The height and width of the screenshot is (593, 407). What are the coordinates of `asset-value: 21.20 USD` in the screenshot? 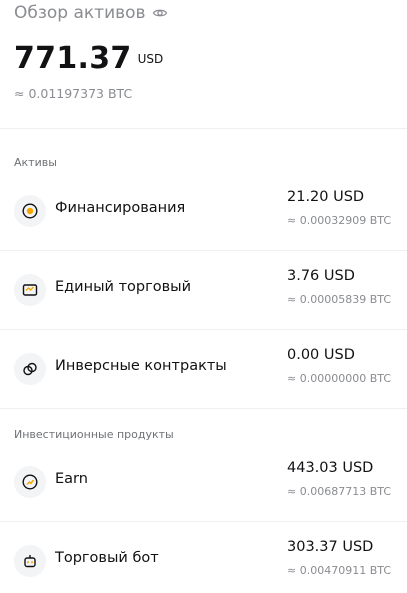 It's located at (326, 197).